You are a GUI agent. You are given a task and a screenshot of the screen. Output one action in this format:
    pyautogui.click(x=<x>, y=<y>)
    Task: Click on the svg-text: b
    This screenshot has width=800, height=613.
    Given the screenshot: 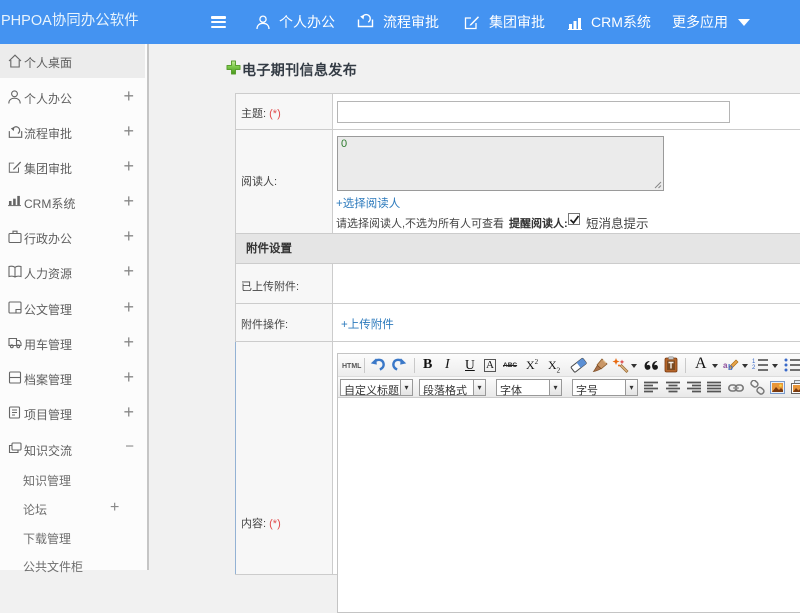 What is the action you would take?
    pyautogui.click(x=730, y=367)
    